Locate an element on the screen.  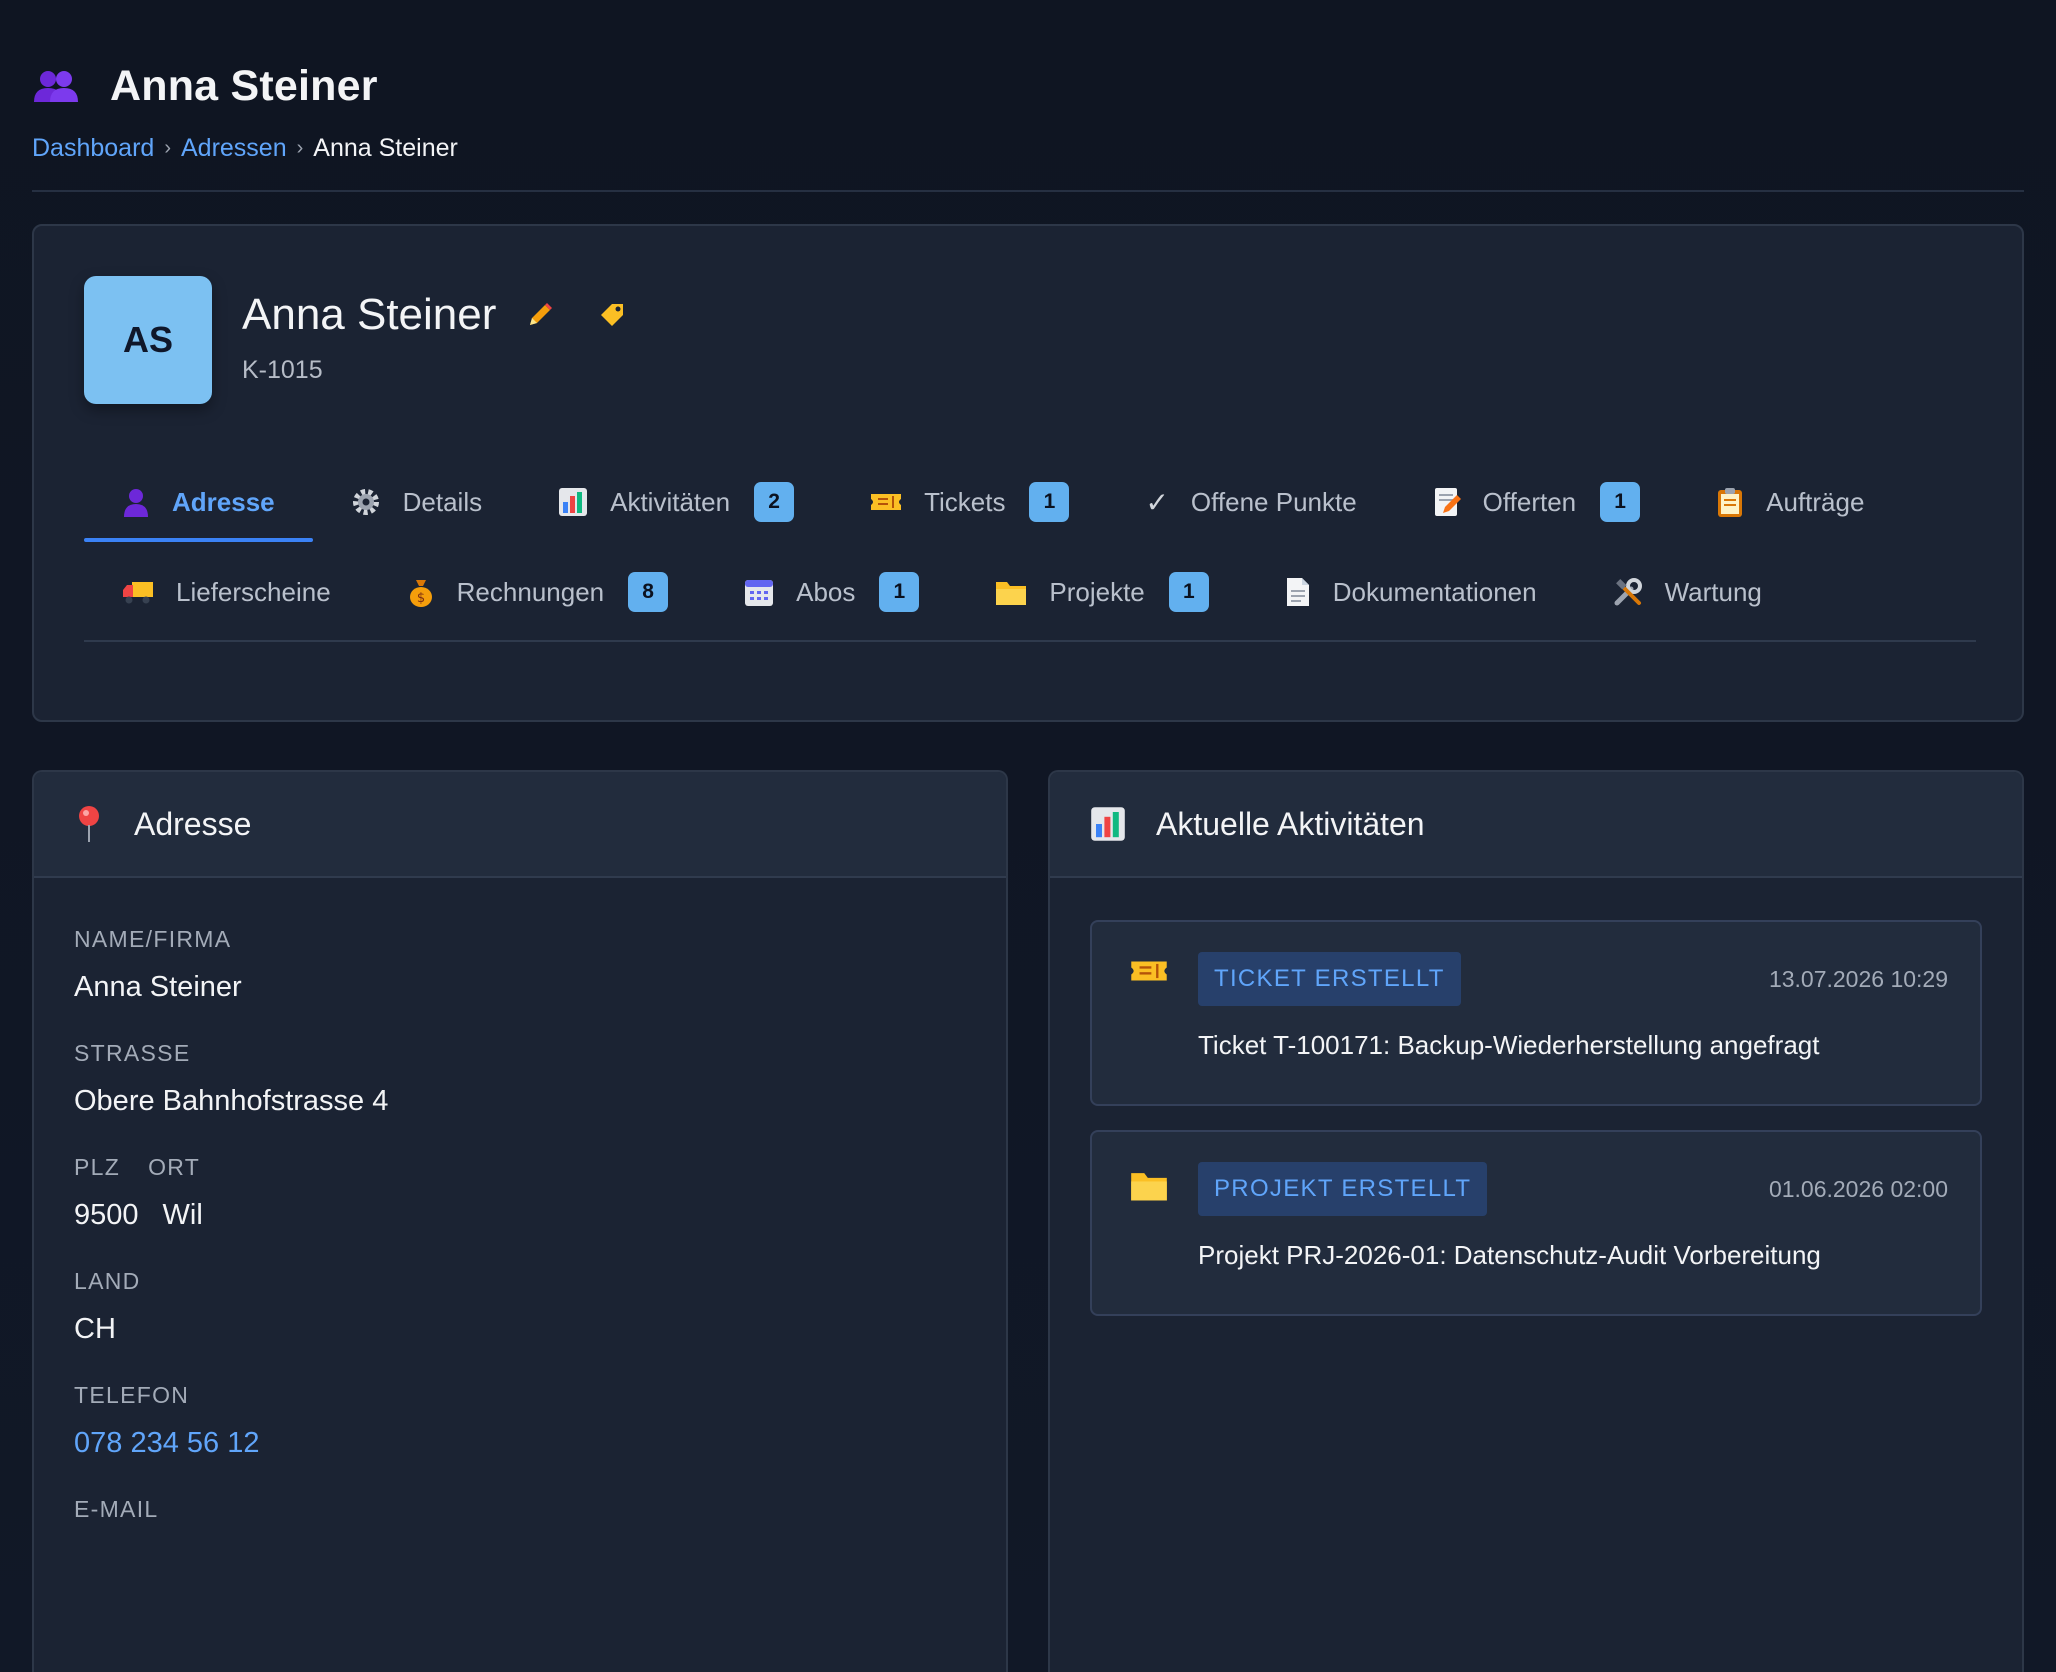
tab-adresse: Adresse is located at coordinates (198, 506).